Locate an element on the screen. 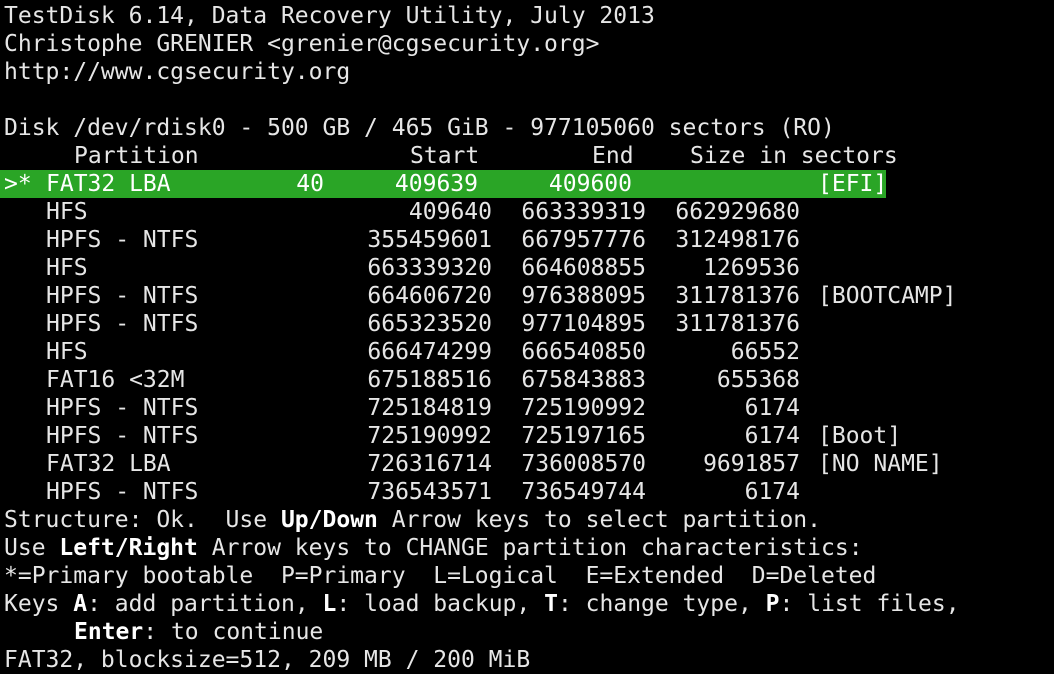  partition-end: 675843883 is located at coordinates (583, 380).